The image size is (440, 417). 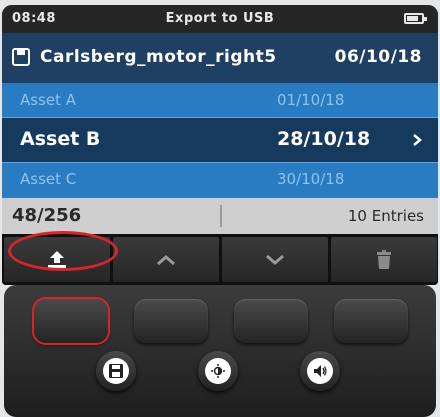 I want to click on scroll-up-button, so click(x=166, y=259).